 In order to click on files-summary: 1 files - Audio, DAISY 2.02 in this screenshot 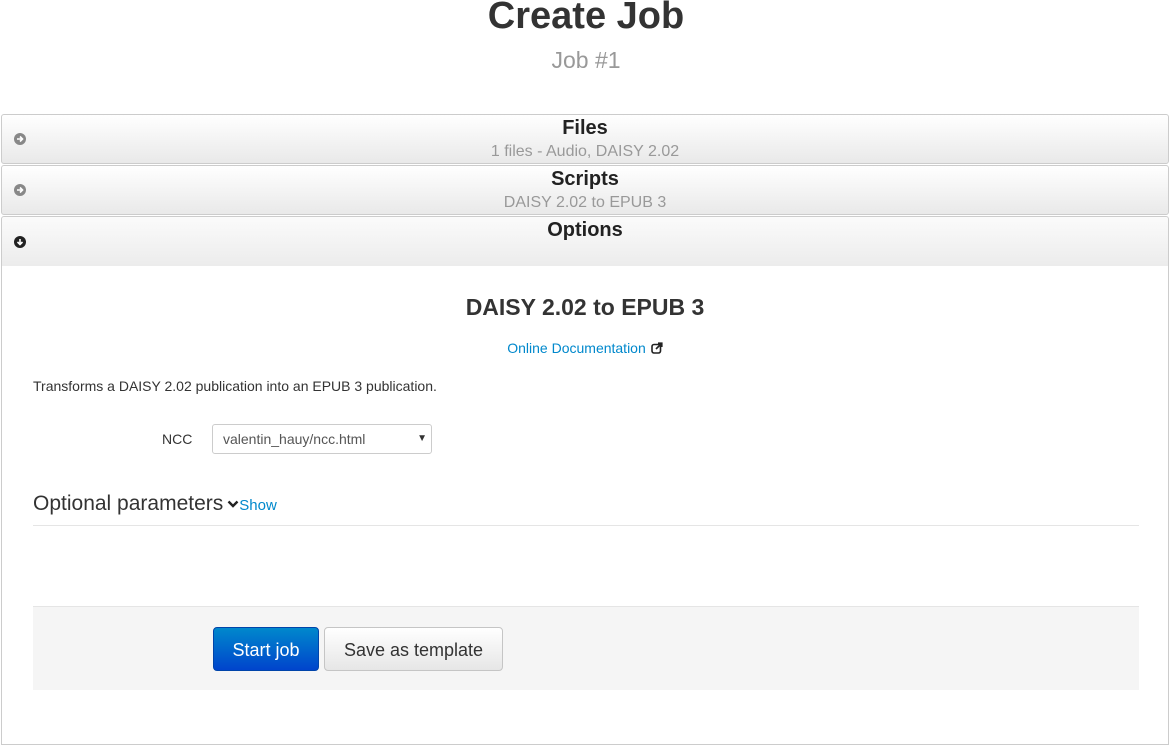, I will do `click(585, 151)`.